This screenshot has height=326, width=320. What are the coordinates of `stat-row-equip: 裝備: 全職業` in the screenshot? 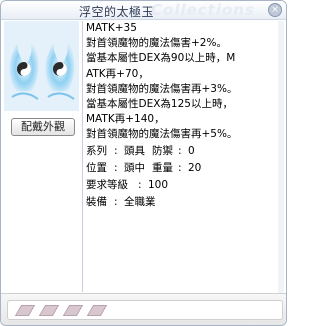 It's located at (180, 202).